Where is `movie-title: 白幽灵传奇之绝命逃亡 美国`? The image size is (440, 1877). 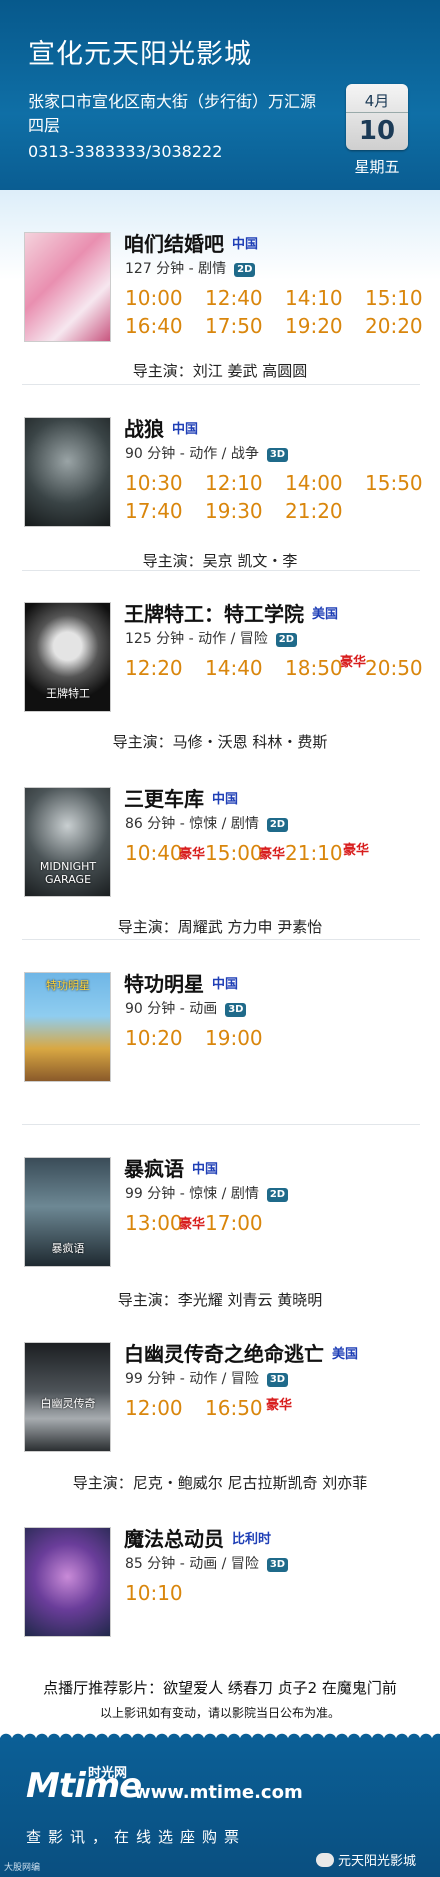
movie-title: 白幽灵传奇之绝命逃亡 美国 is located at coordinates (241, 1352).